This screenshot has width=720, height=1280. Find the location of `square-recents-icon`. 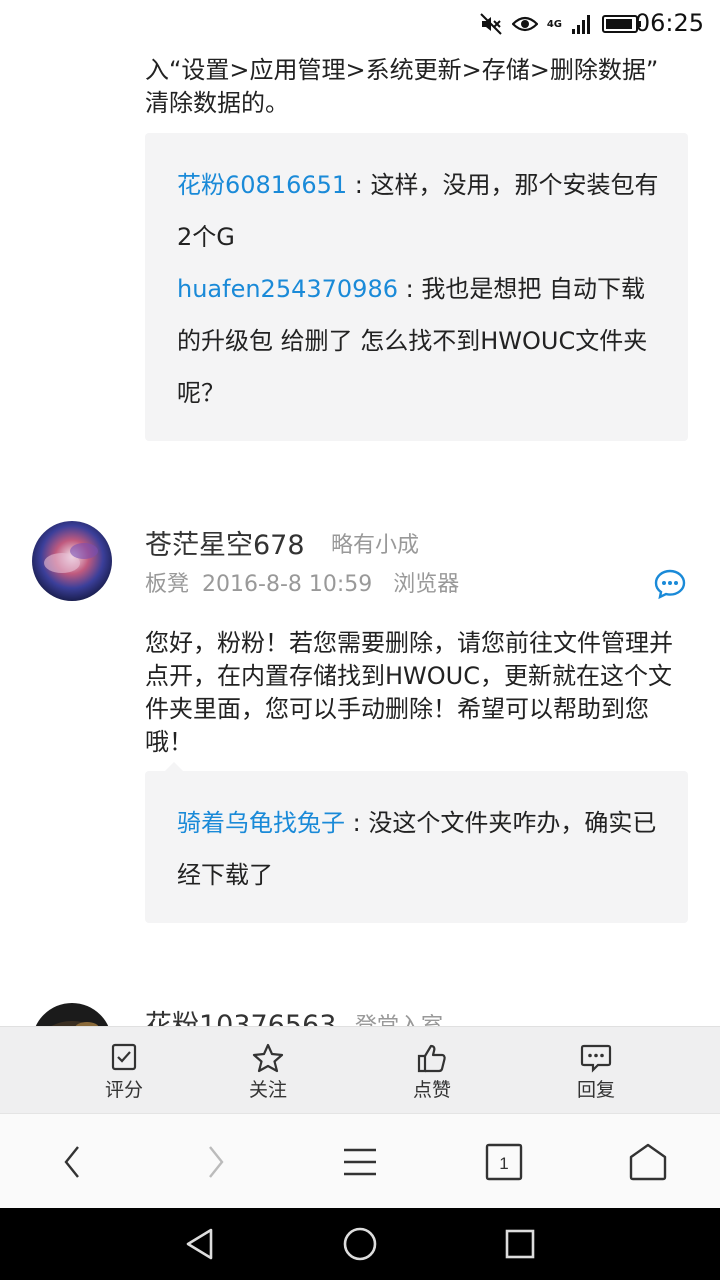

square-recents-icon is located at coordinates (520, 1244).